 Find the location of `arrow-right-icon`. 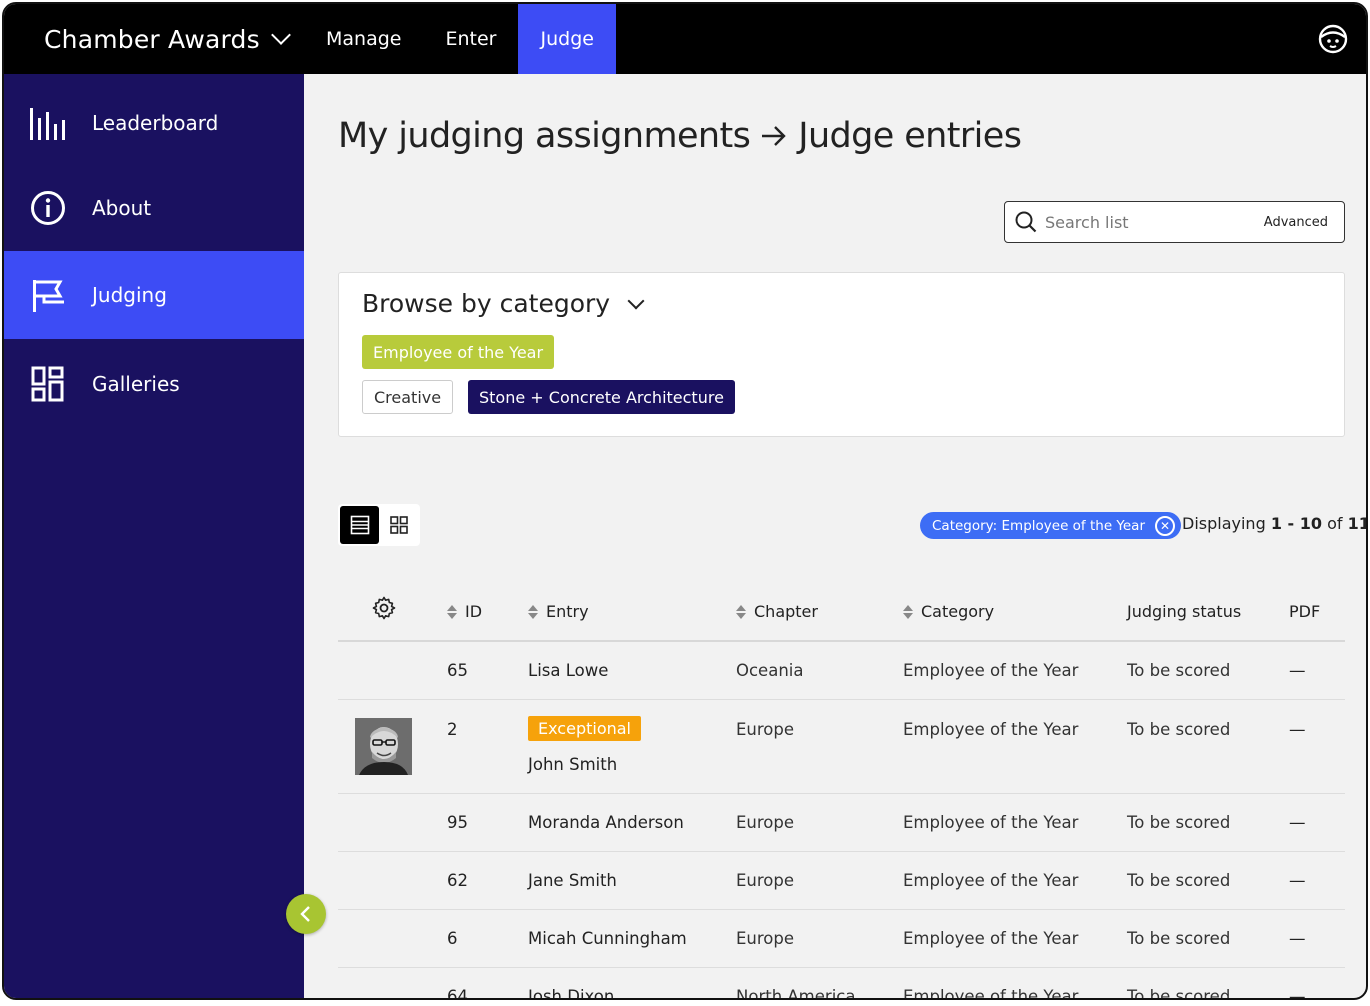

arrow-right-icon is located at coordinates (774, 136).